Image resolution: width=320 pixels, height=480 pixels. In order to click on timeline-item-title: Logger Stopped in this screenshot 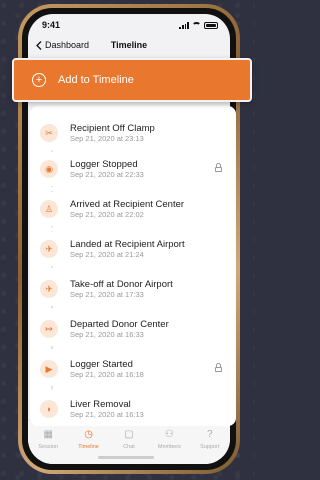, I will do `click(104, 164)`.